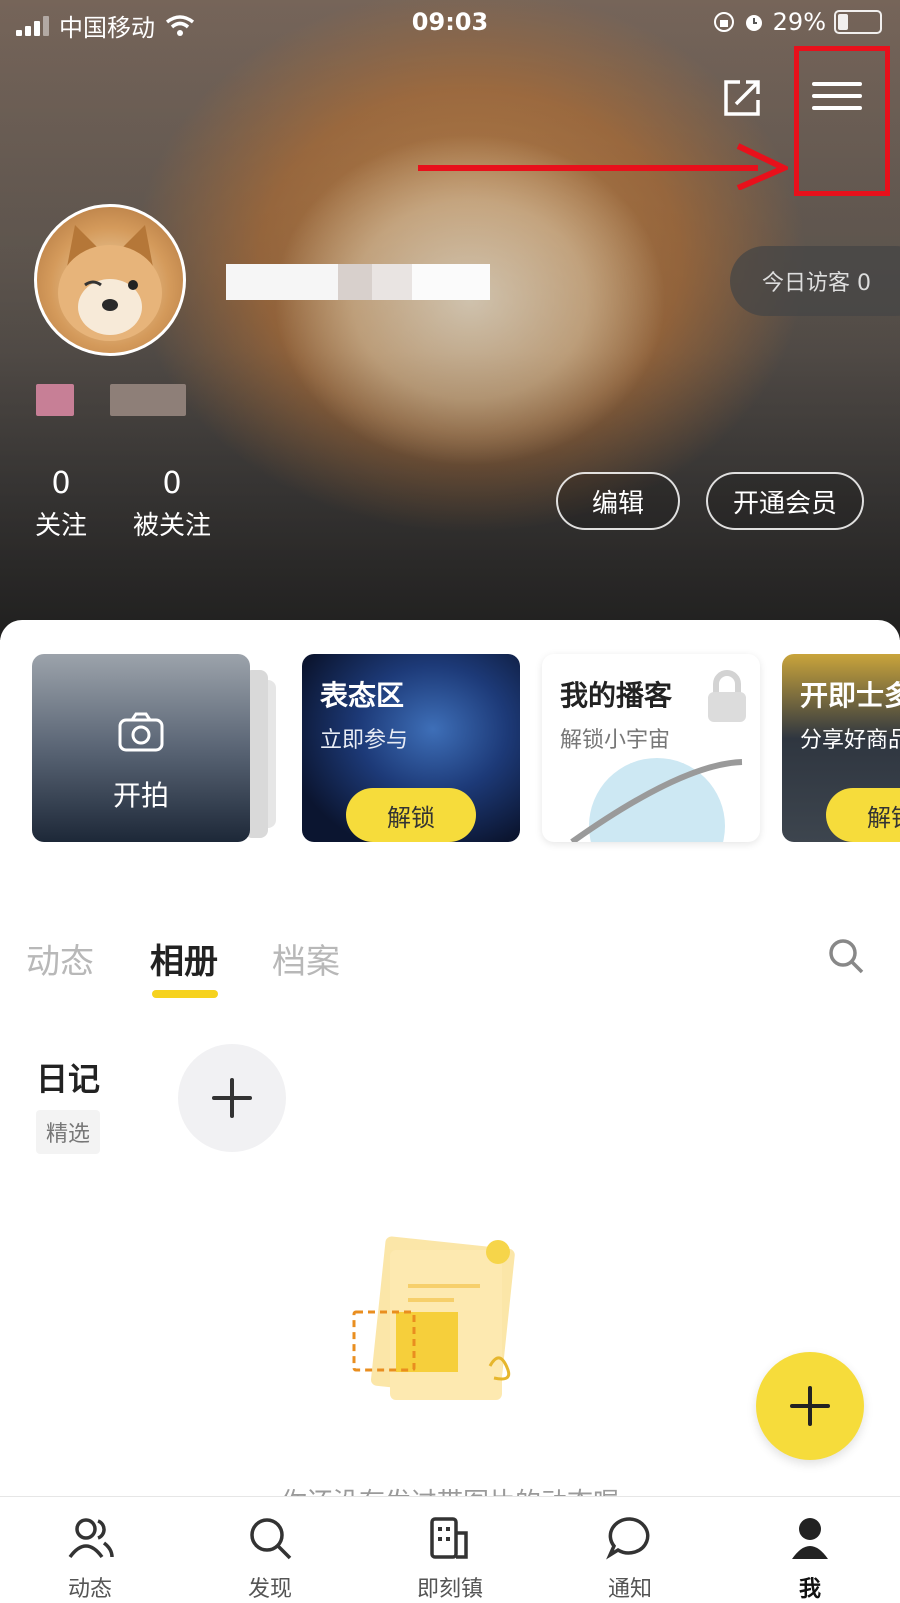 Image resolution: width=900 pixels, height=1603 pixels. What do you see at coordinates (809, 1589) in the screenshot?
I see `nav-me-label: 我` at bounding box center [809, 1589].